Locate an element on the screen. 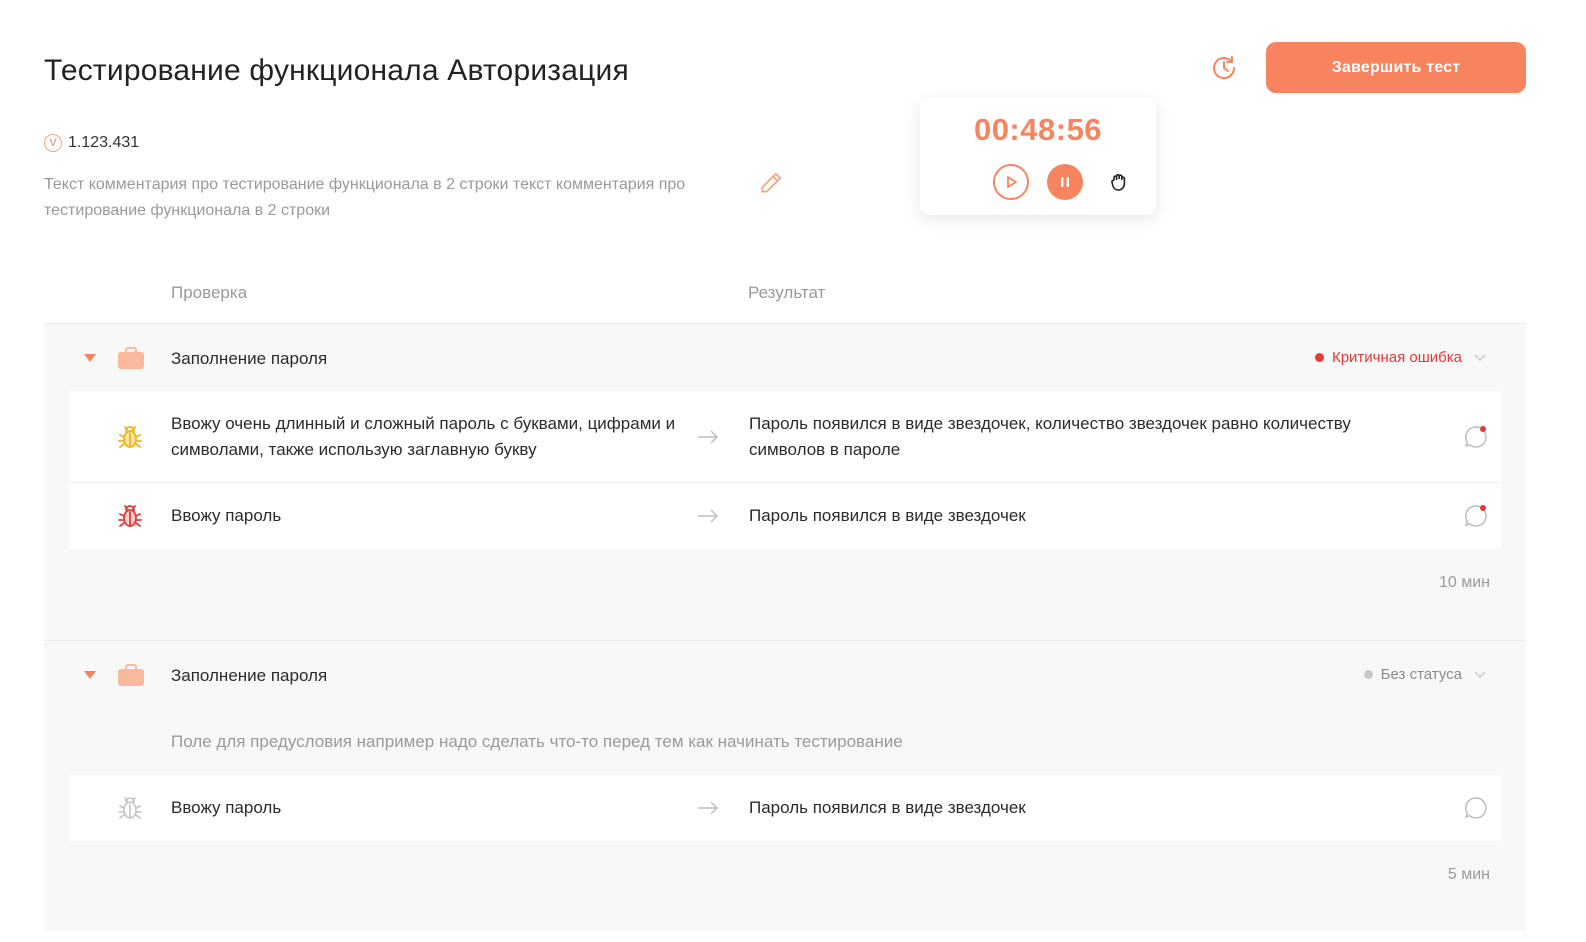 The width and height of the screenshot is (1586, 942). status-dropdown: Без статуса is located at coordinates (1424, 674).